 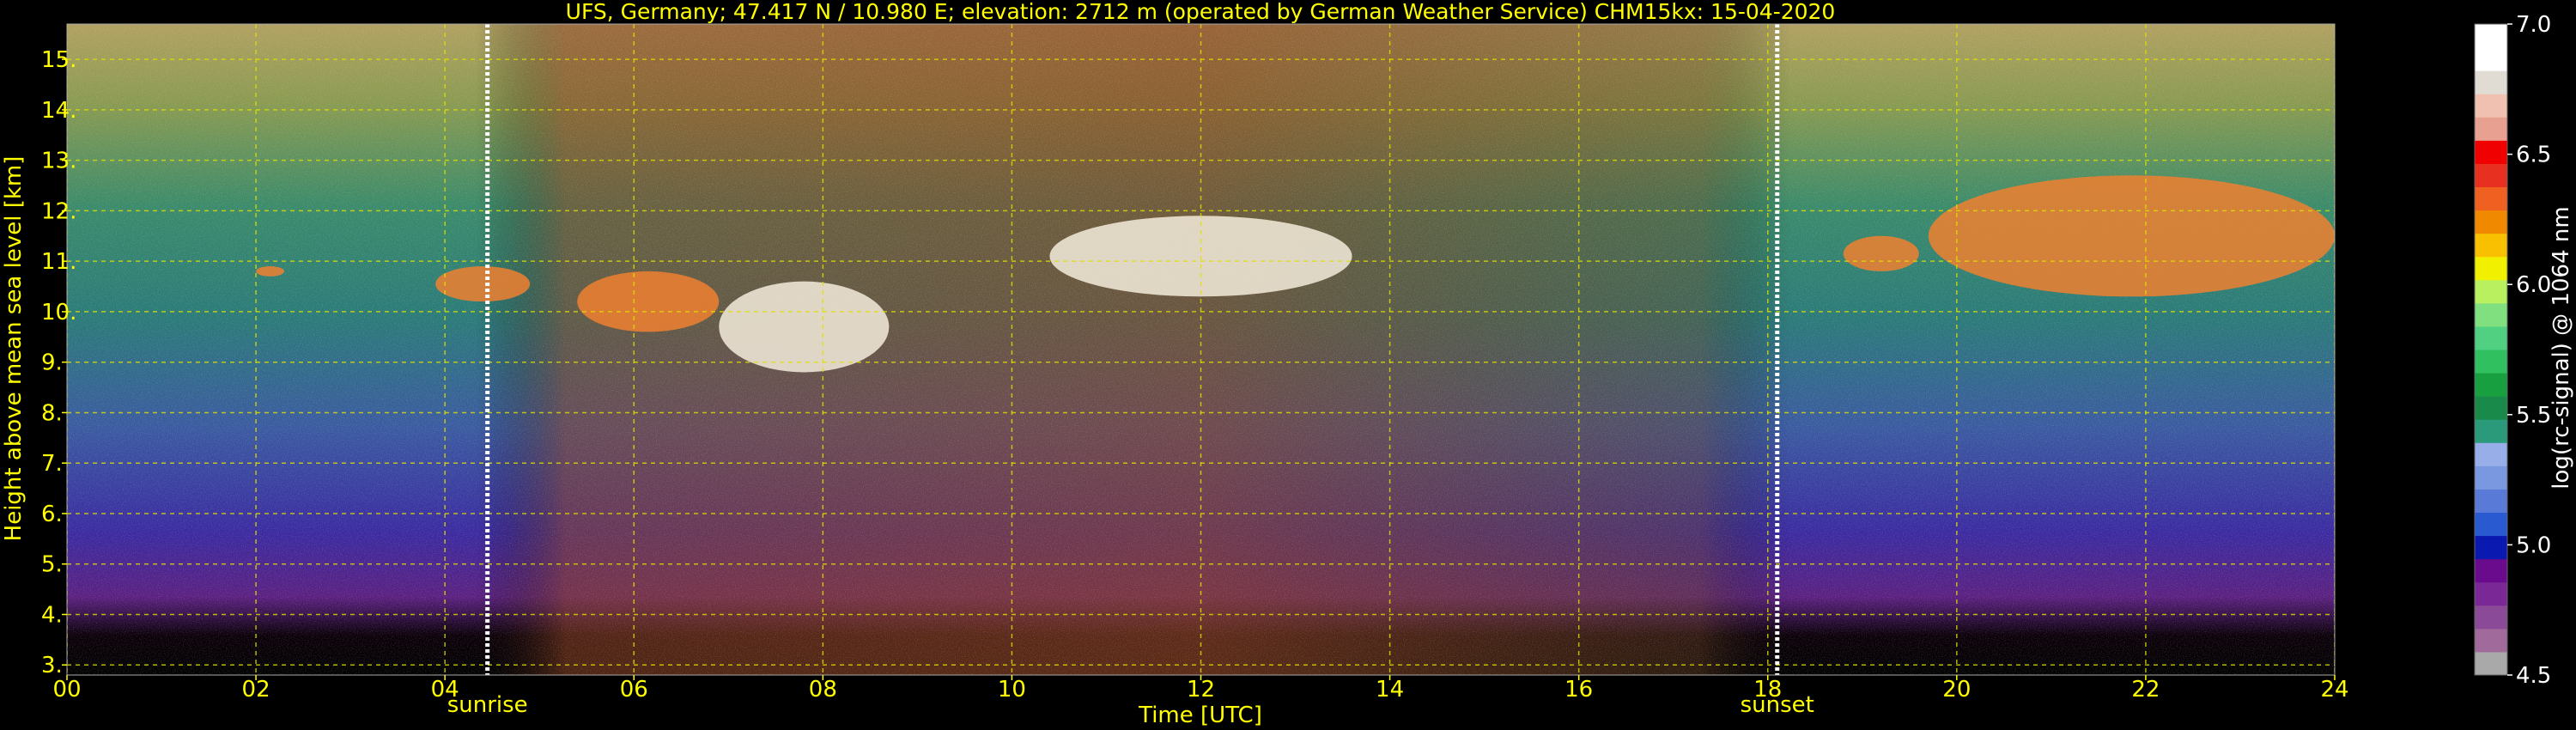 I want to click on x-tick-label: 08, so click(x=823, y=690).